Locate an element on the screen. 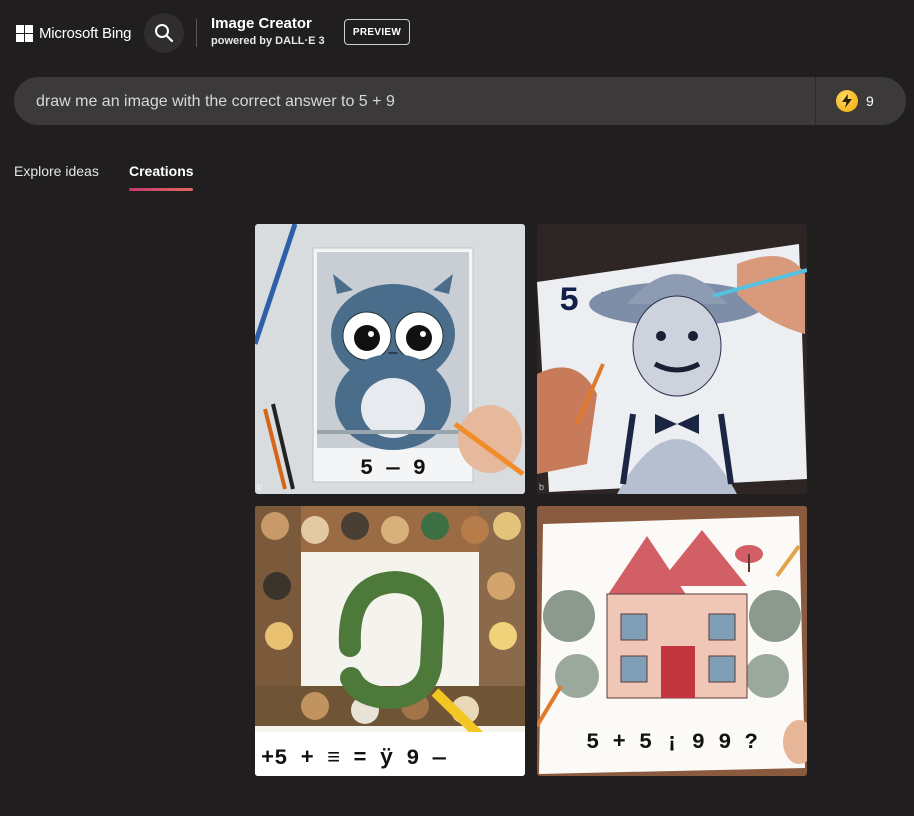 This screenshot has width=914, height=816. result-image-1: 5 — 9 b is located at coordinates (390, 359).